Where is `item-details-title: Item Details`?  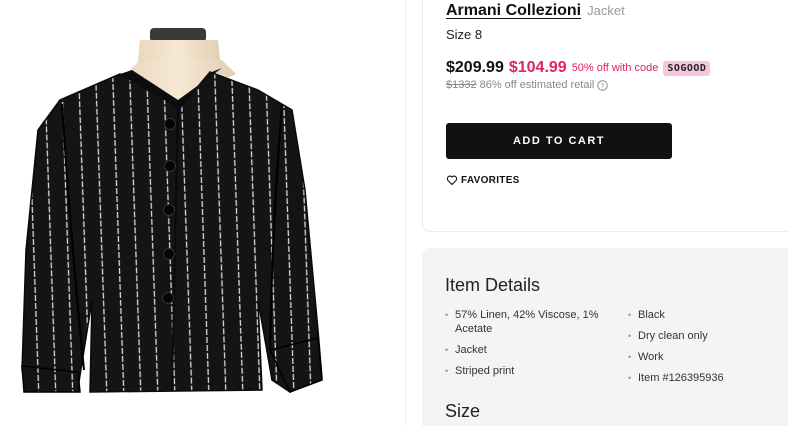 item-details-title: Item Details is located at coordinates (493, 285).